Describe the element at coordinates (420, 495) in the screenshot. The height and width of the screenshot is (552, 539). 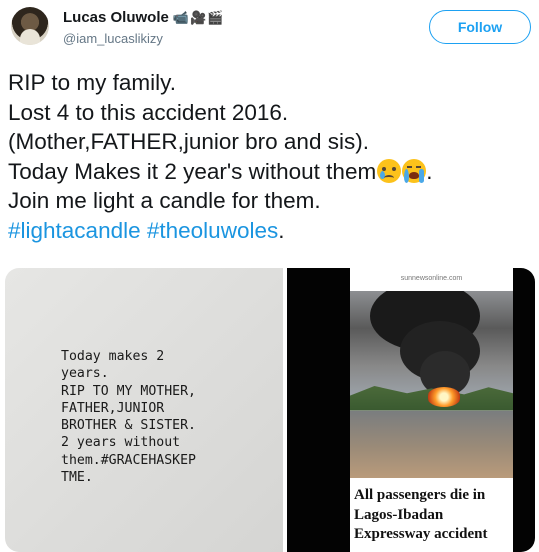
I see `headline-line: All passengers die in` at that location.